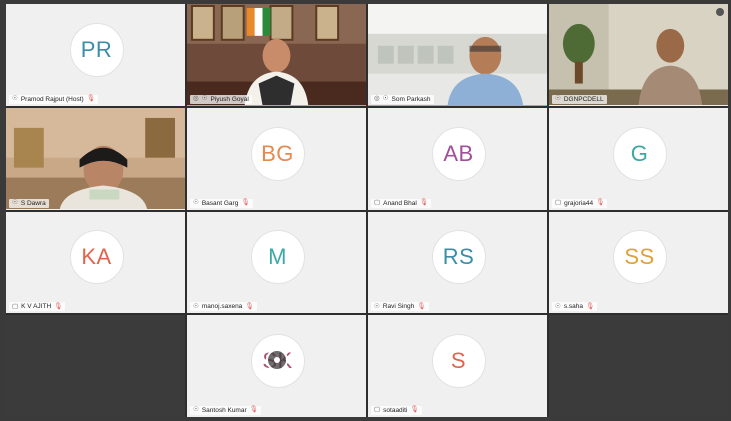 Image resolution: width=731 pixels, height=421 pixels. I want to click on participant-label: ◎ ☉ Som Parkash, so click(402, 99).